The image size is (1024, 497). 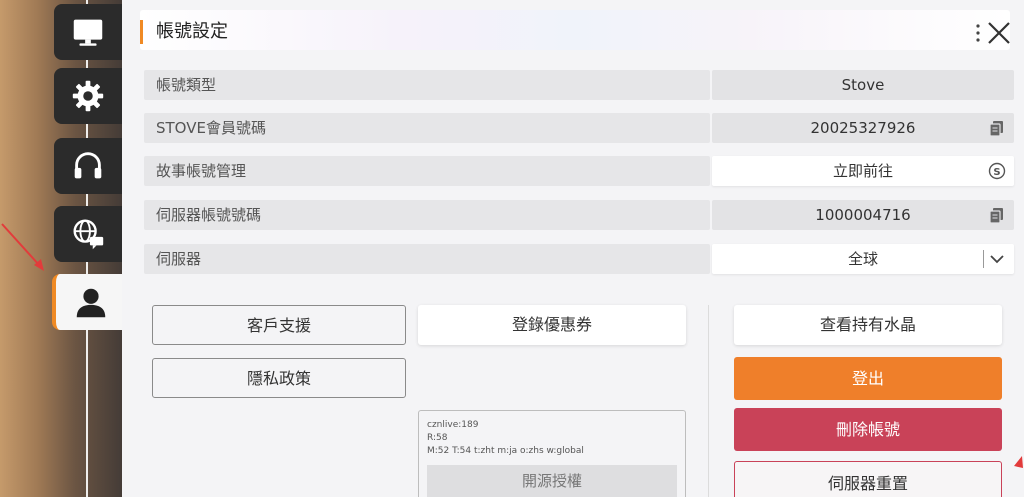 What do you see at coordinates (868, 479) in the screenshot?
I see `server-reset-button: 伺服器重置` at bounding box center [868, 479].